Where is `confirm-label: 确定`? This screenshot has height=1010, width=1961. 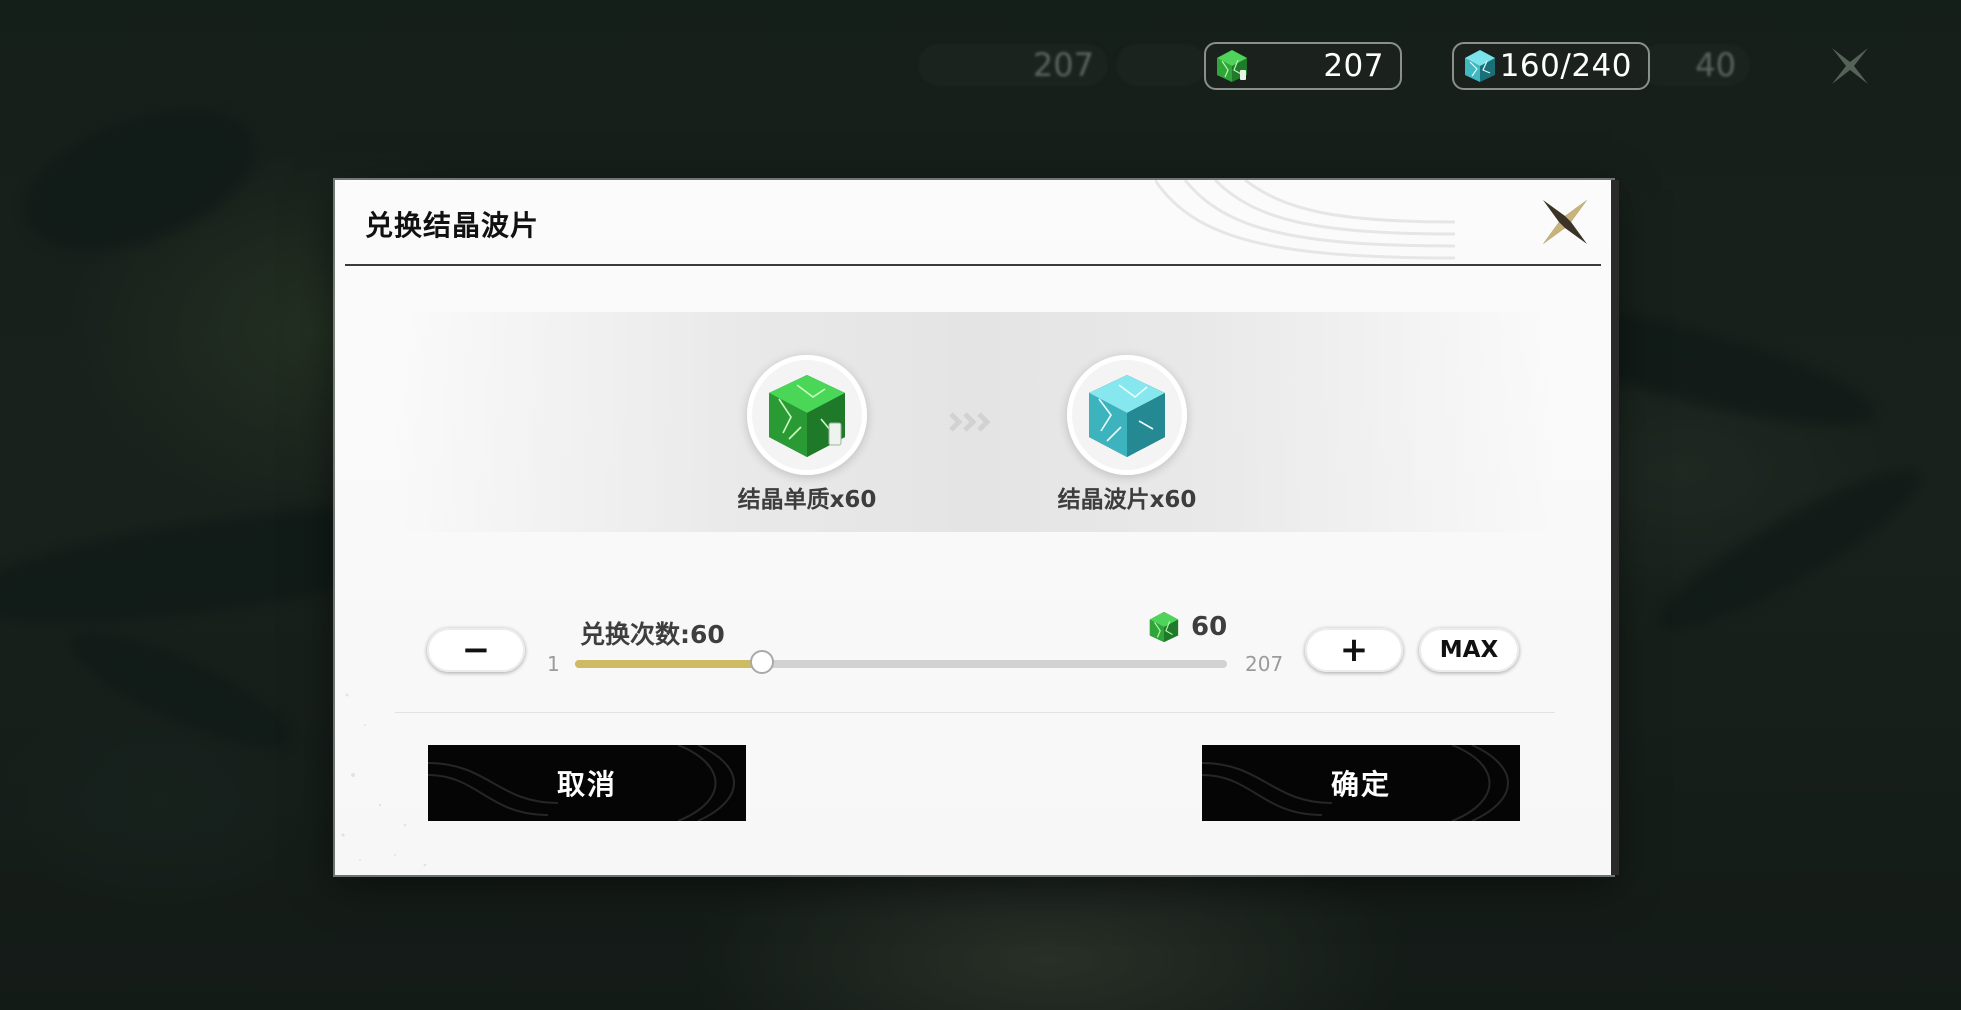
confirm-label: 确定 is located at coordinates (1360, 784).